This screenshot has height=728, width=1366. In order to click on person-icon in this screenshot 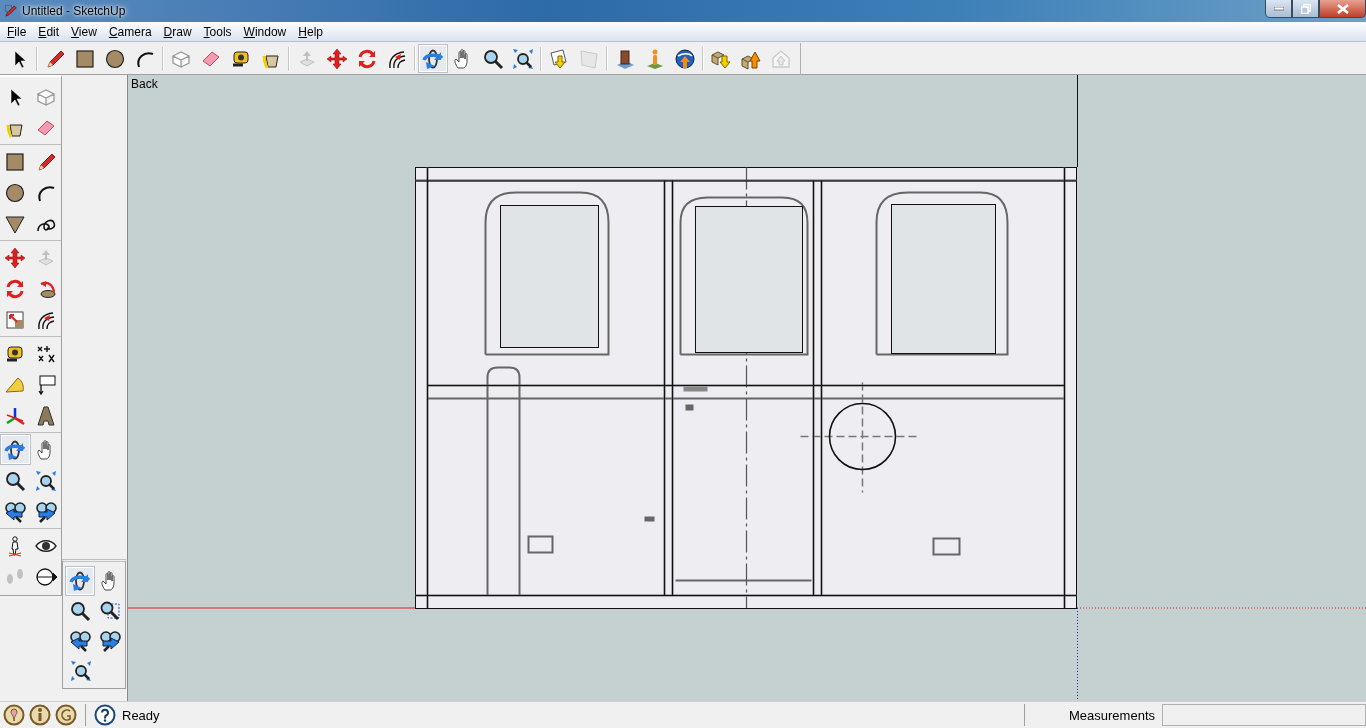, I will do `click(40, 715)`.